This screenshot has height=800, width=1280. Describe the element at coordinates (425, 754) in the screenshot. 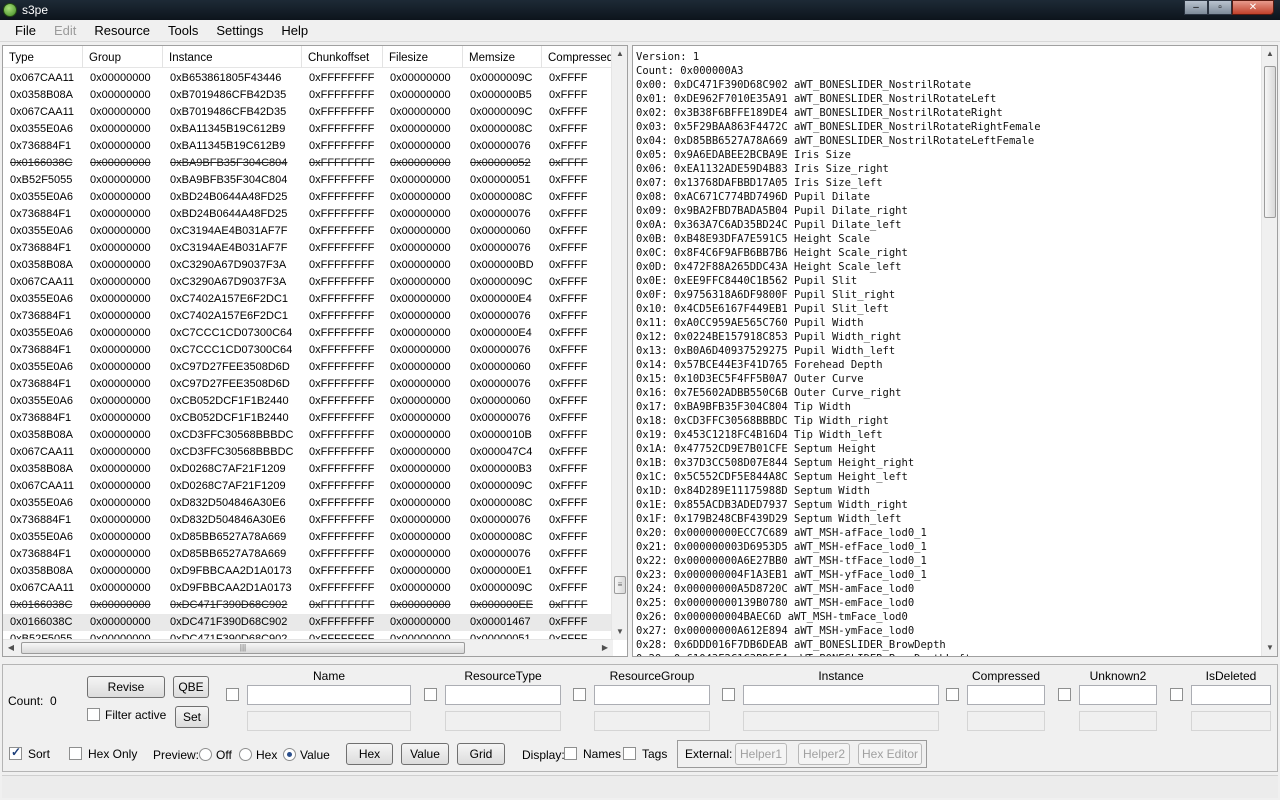

I see `value-button: Value` at that location.